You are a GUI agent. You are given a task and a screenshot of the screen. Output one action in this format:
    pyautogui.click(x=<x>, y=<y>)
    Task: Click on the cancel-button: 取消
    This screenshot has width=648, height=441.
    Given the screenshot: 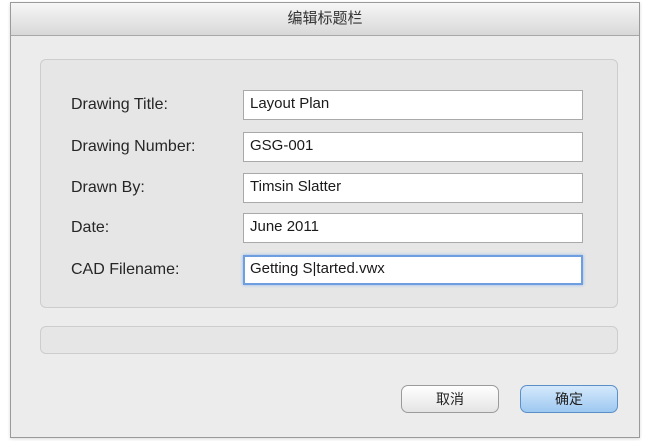 What is the action you would take?
    pyautogui.click(x=450, y=399)
    